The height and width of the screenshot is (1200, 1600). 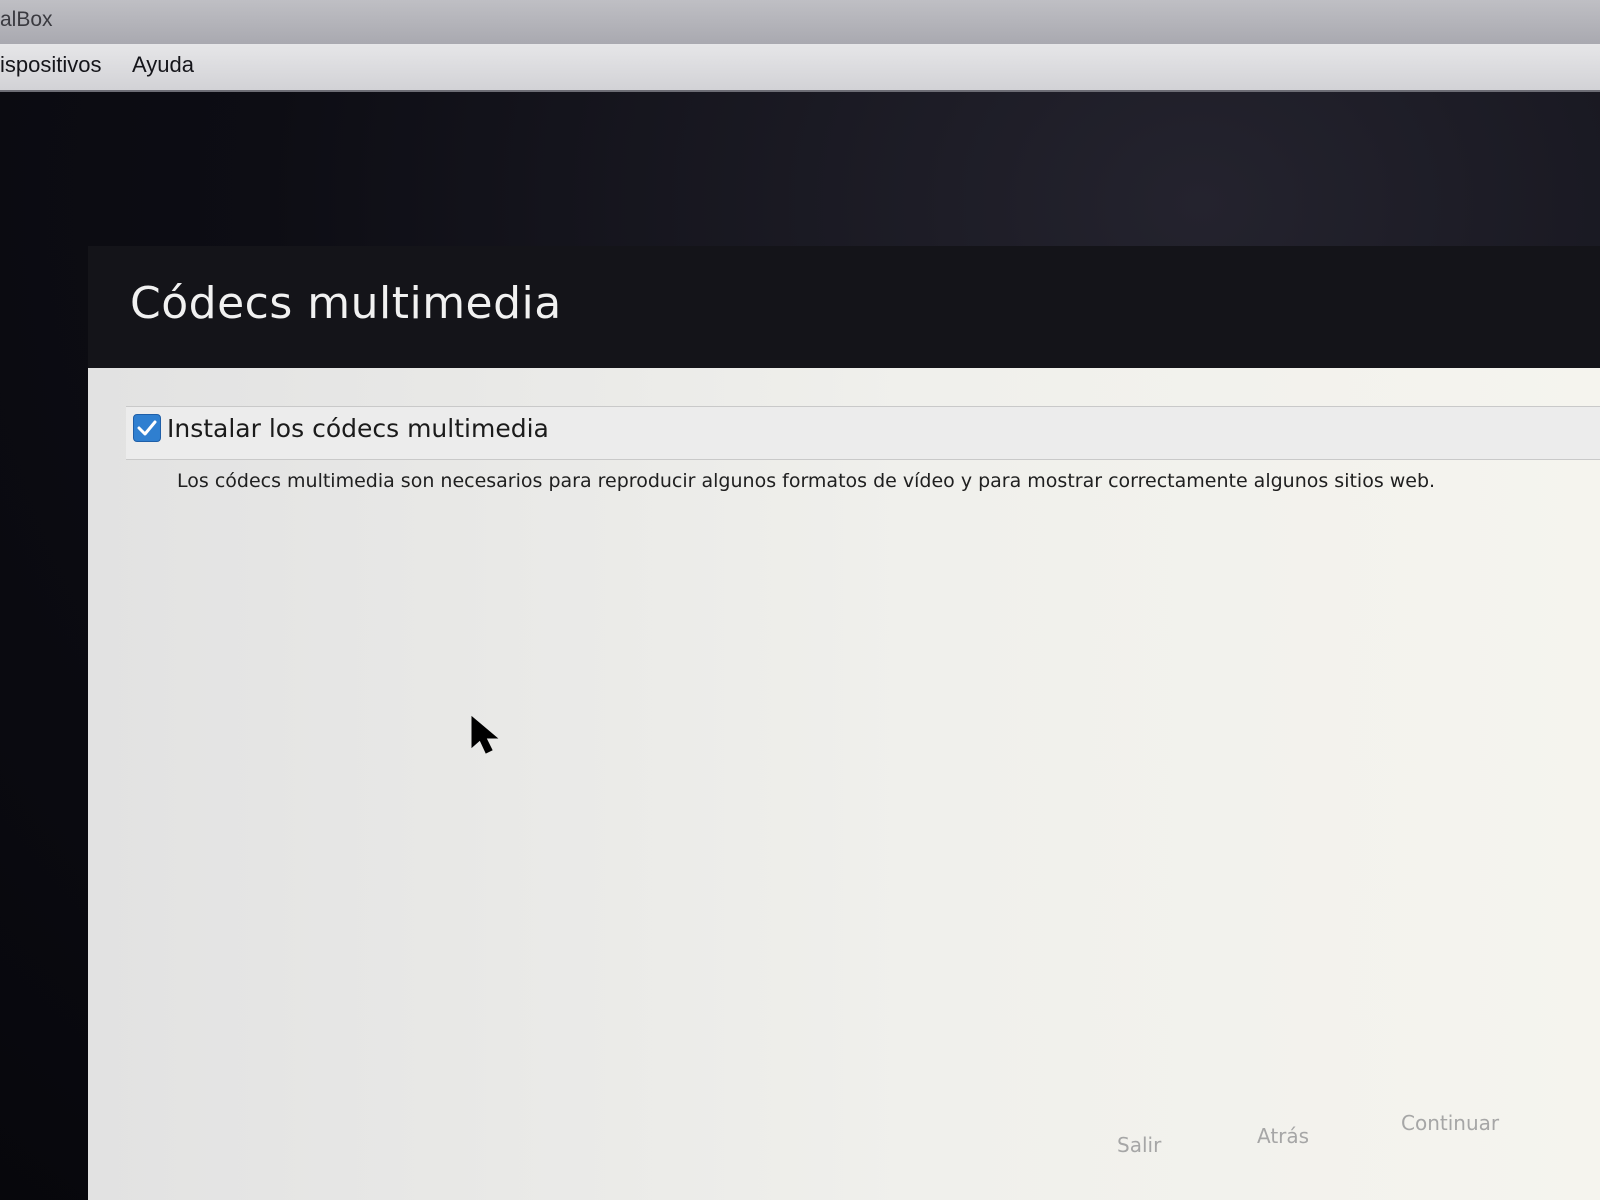 What do you see at coordinates (1450, 1123) in the screenshot?
I see `continue-button: Continuar` at bounding box center [1450, 1123].